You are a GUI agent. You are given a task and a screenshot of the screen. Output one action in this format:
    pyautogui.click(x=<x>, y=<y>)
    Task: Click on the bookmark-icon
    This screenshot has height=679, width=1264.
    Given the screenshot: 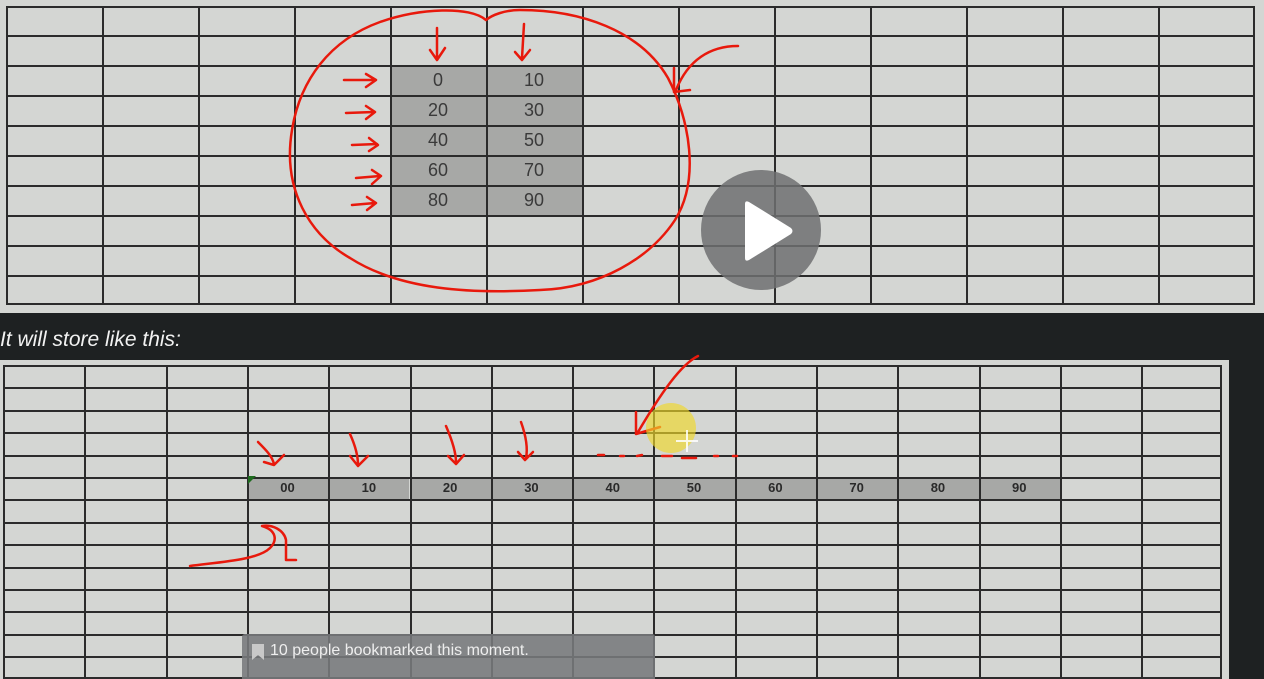 What is the action you would take?
    pyautogui.click(x=258, y=652)
    